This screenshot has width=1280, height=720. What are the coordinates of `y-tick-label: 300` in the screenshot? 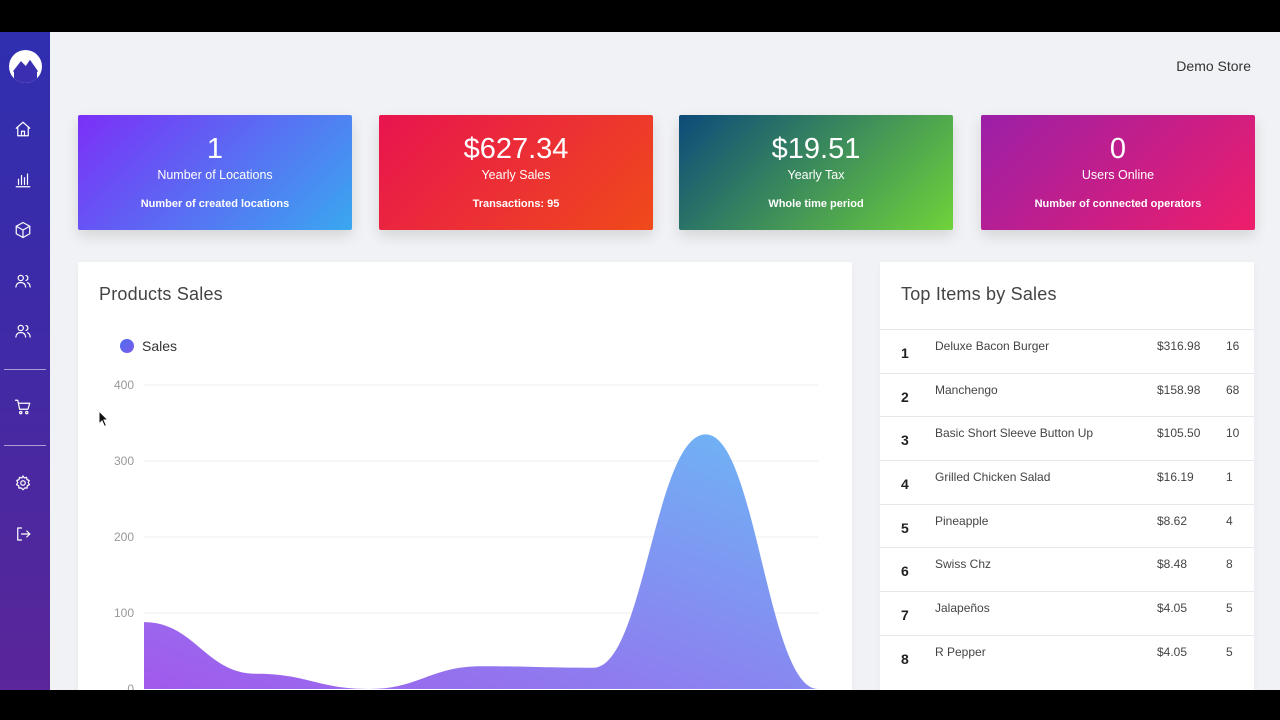 It's located at (124, 461).